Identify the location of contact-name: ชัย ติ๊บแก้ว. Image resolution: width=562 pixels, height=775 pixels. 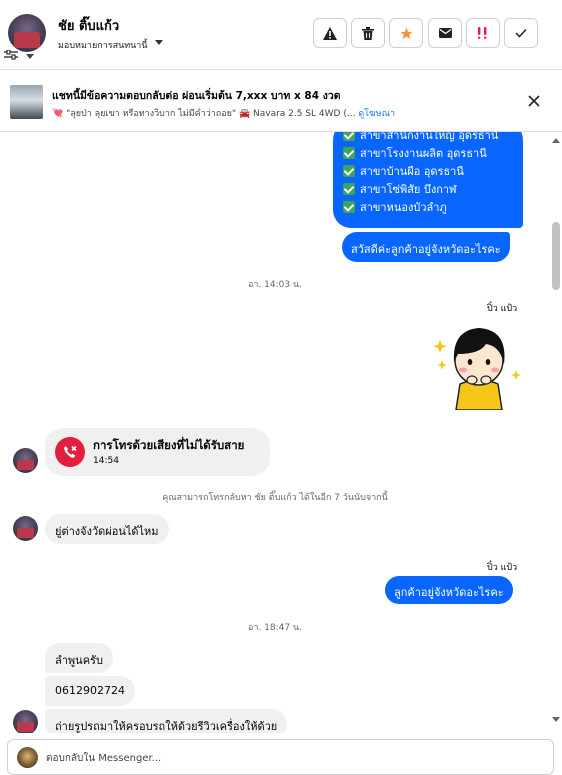
(88, 25).